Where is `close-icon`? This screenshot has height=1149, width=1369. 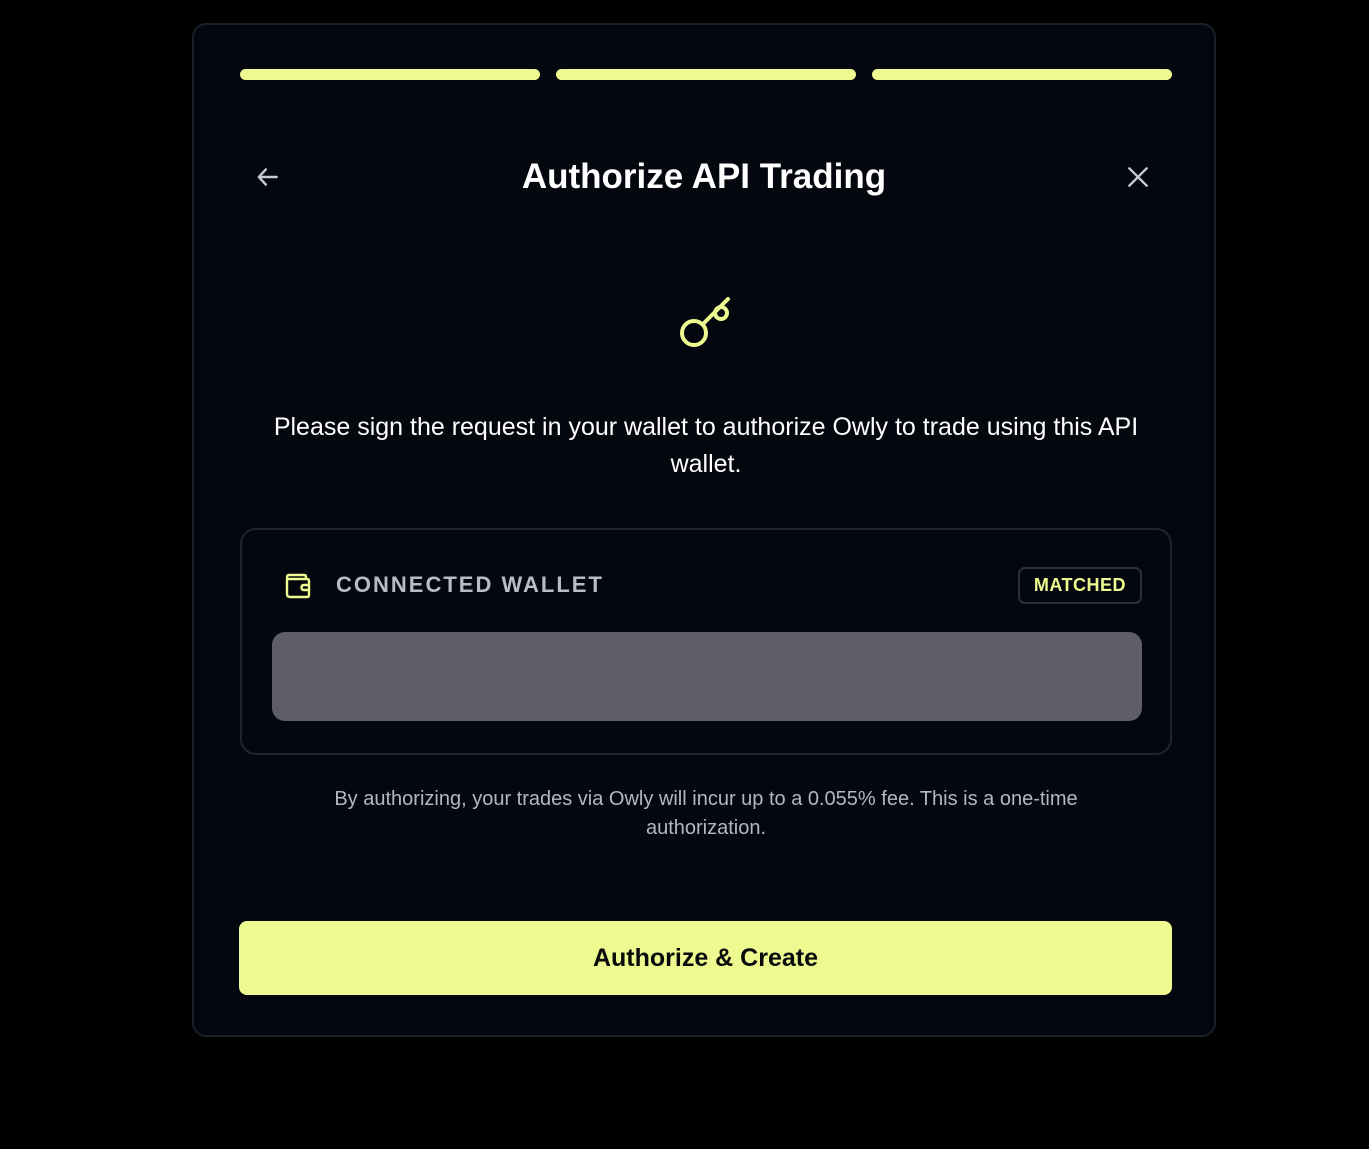 close-icon is located at coordinates (1138, 177).